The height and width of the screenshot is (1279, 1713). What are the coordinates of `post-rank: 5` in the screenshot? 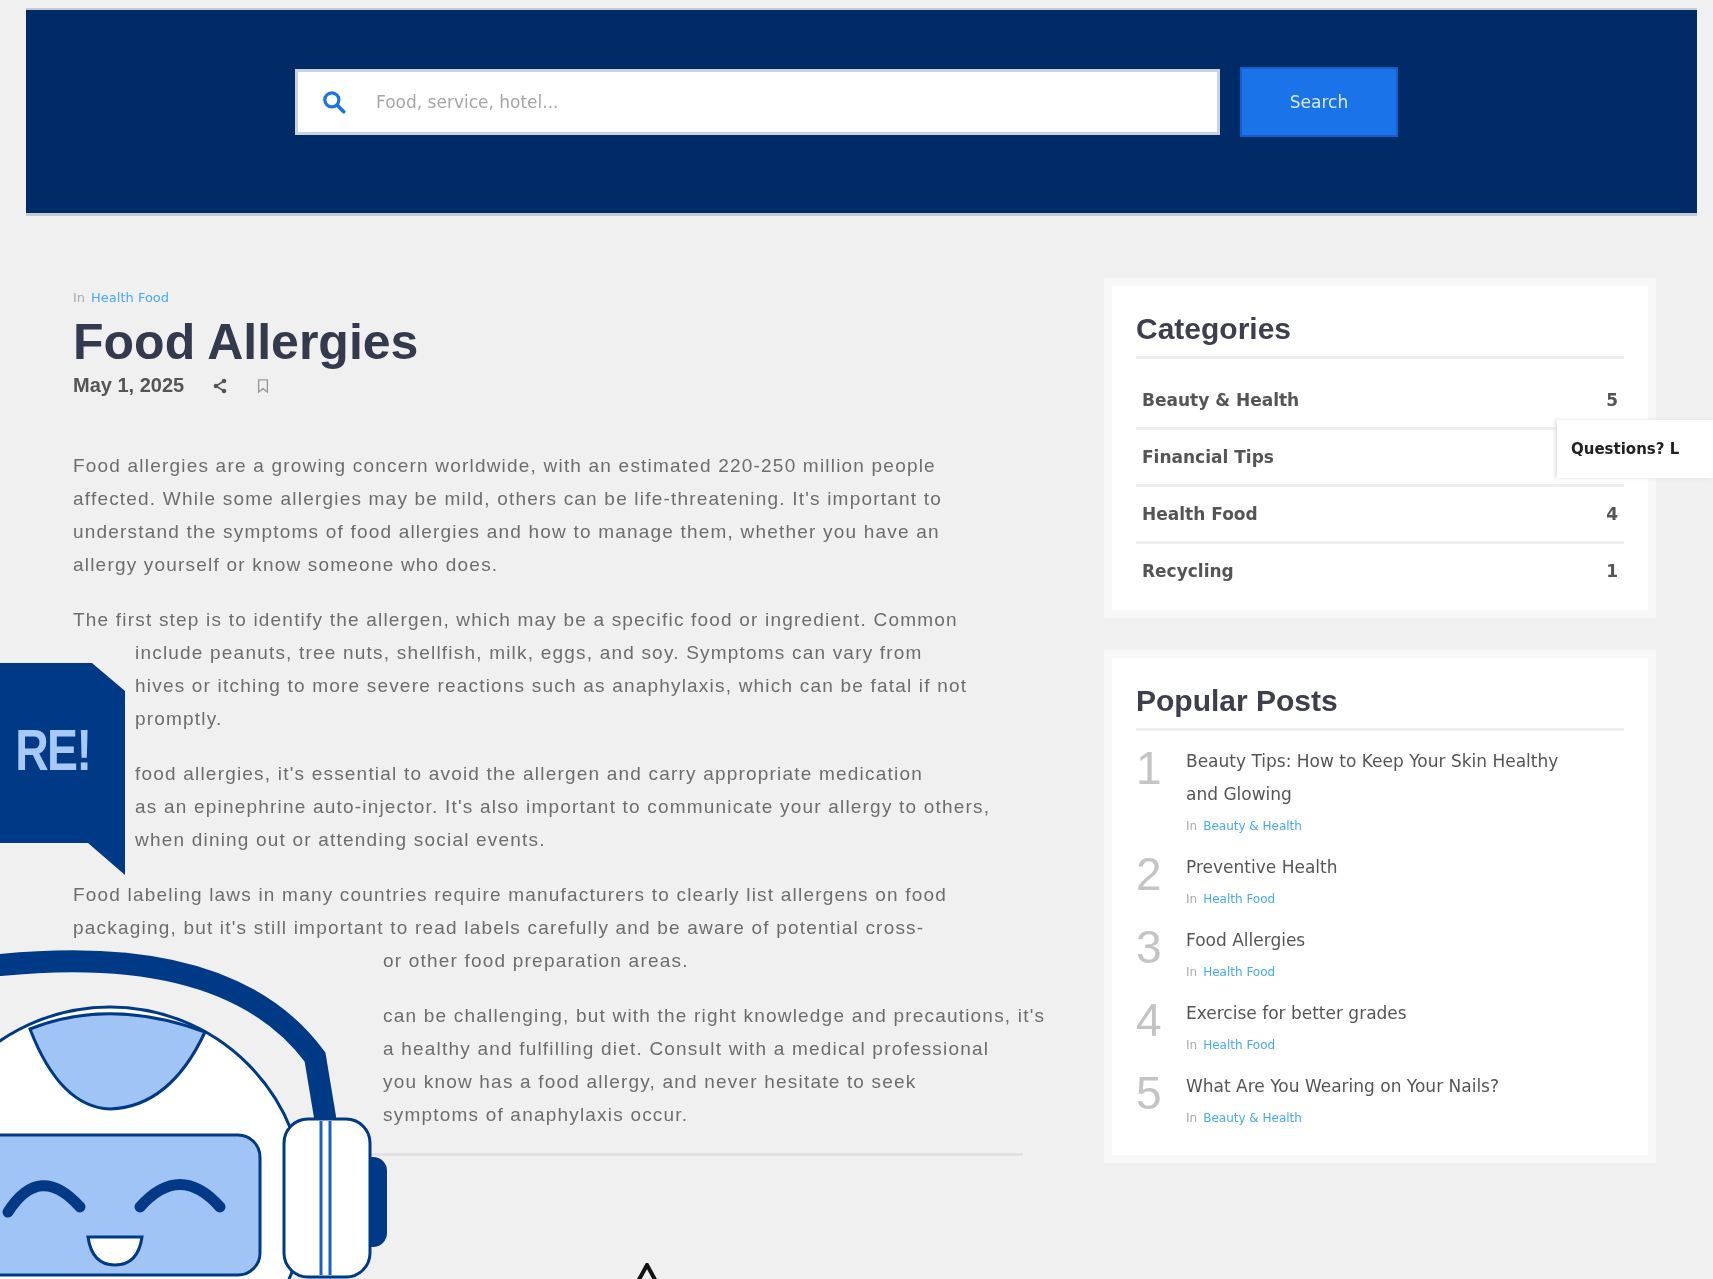 It's located at (1149, 1095).